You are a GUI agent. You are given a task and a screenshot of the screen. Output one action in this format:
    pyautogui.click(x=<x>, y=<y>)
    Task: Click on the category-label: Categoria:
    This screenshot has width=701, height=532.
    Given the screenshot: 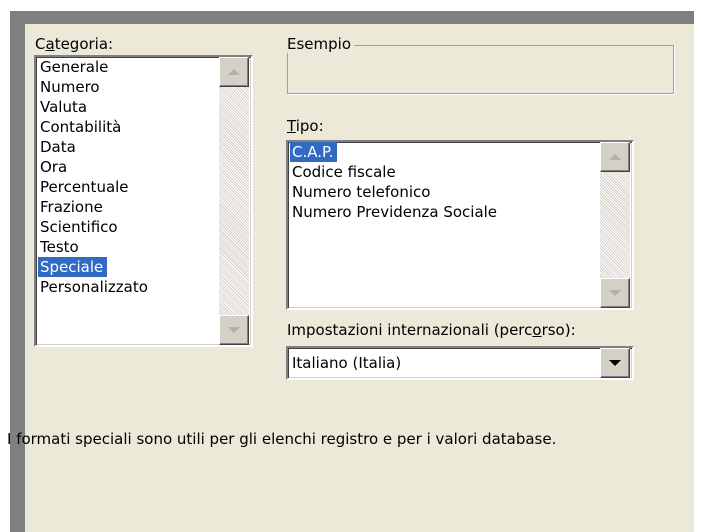 What is the action you would take?
    pyautogui.click(x=74, y=44)
    